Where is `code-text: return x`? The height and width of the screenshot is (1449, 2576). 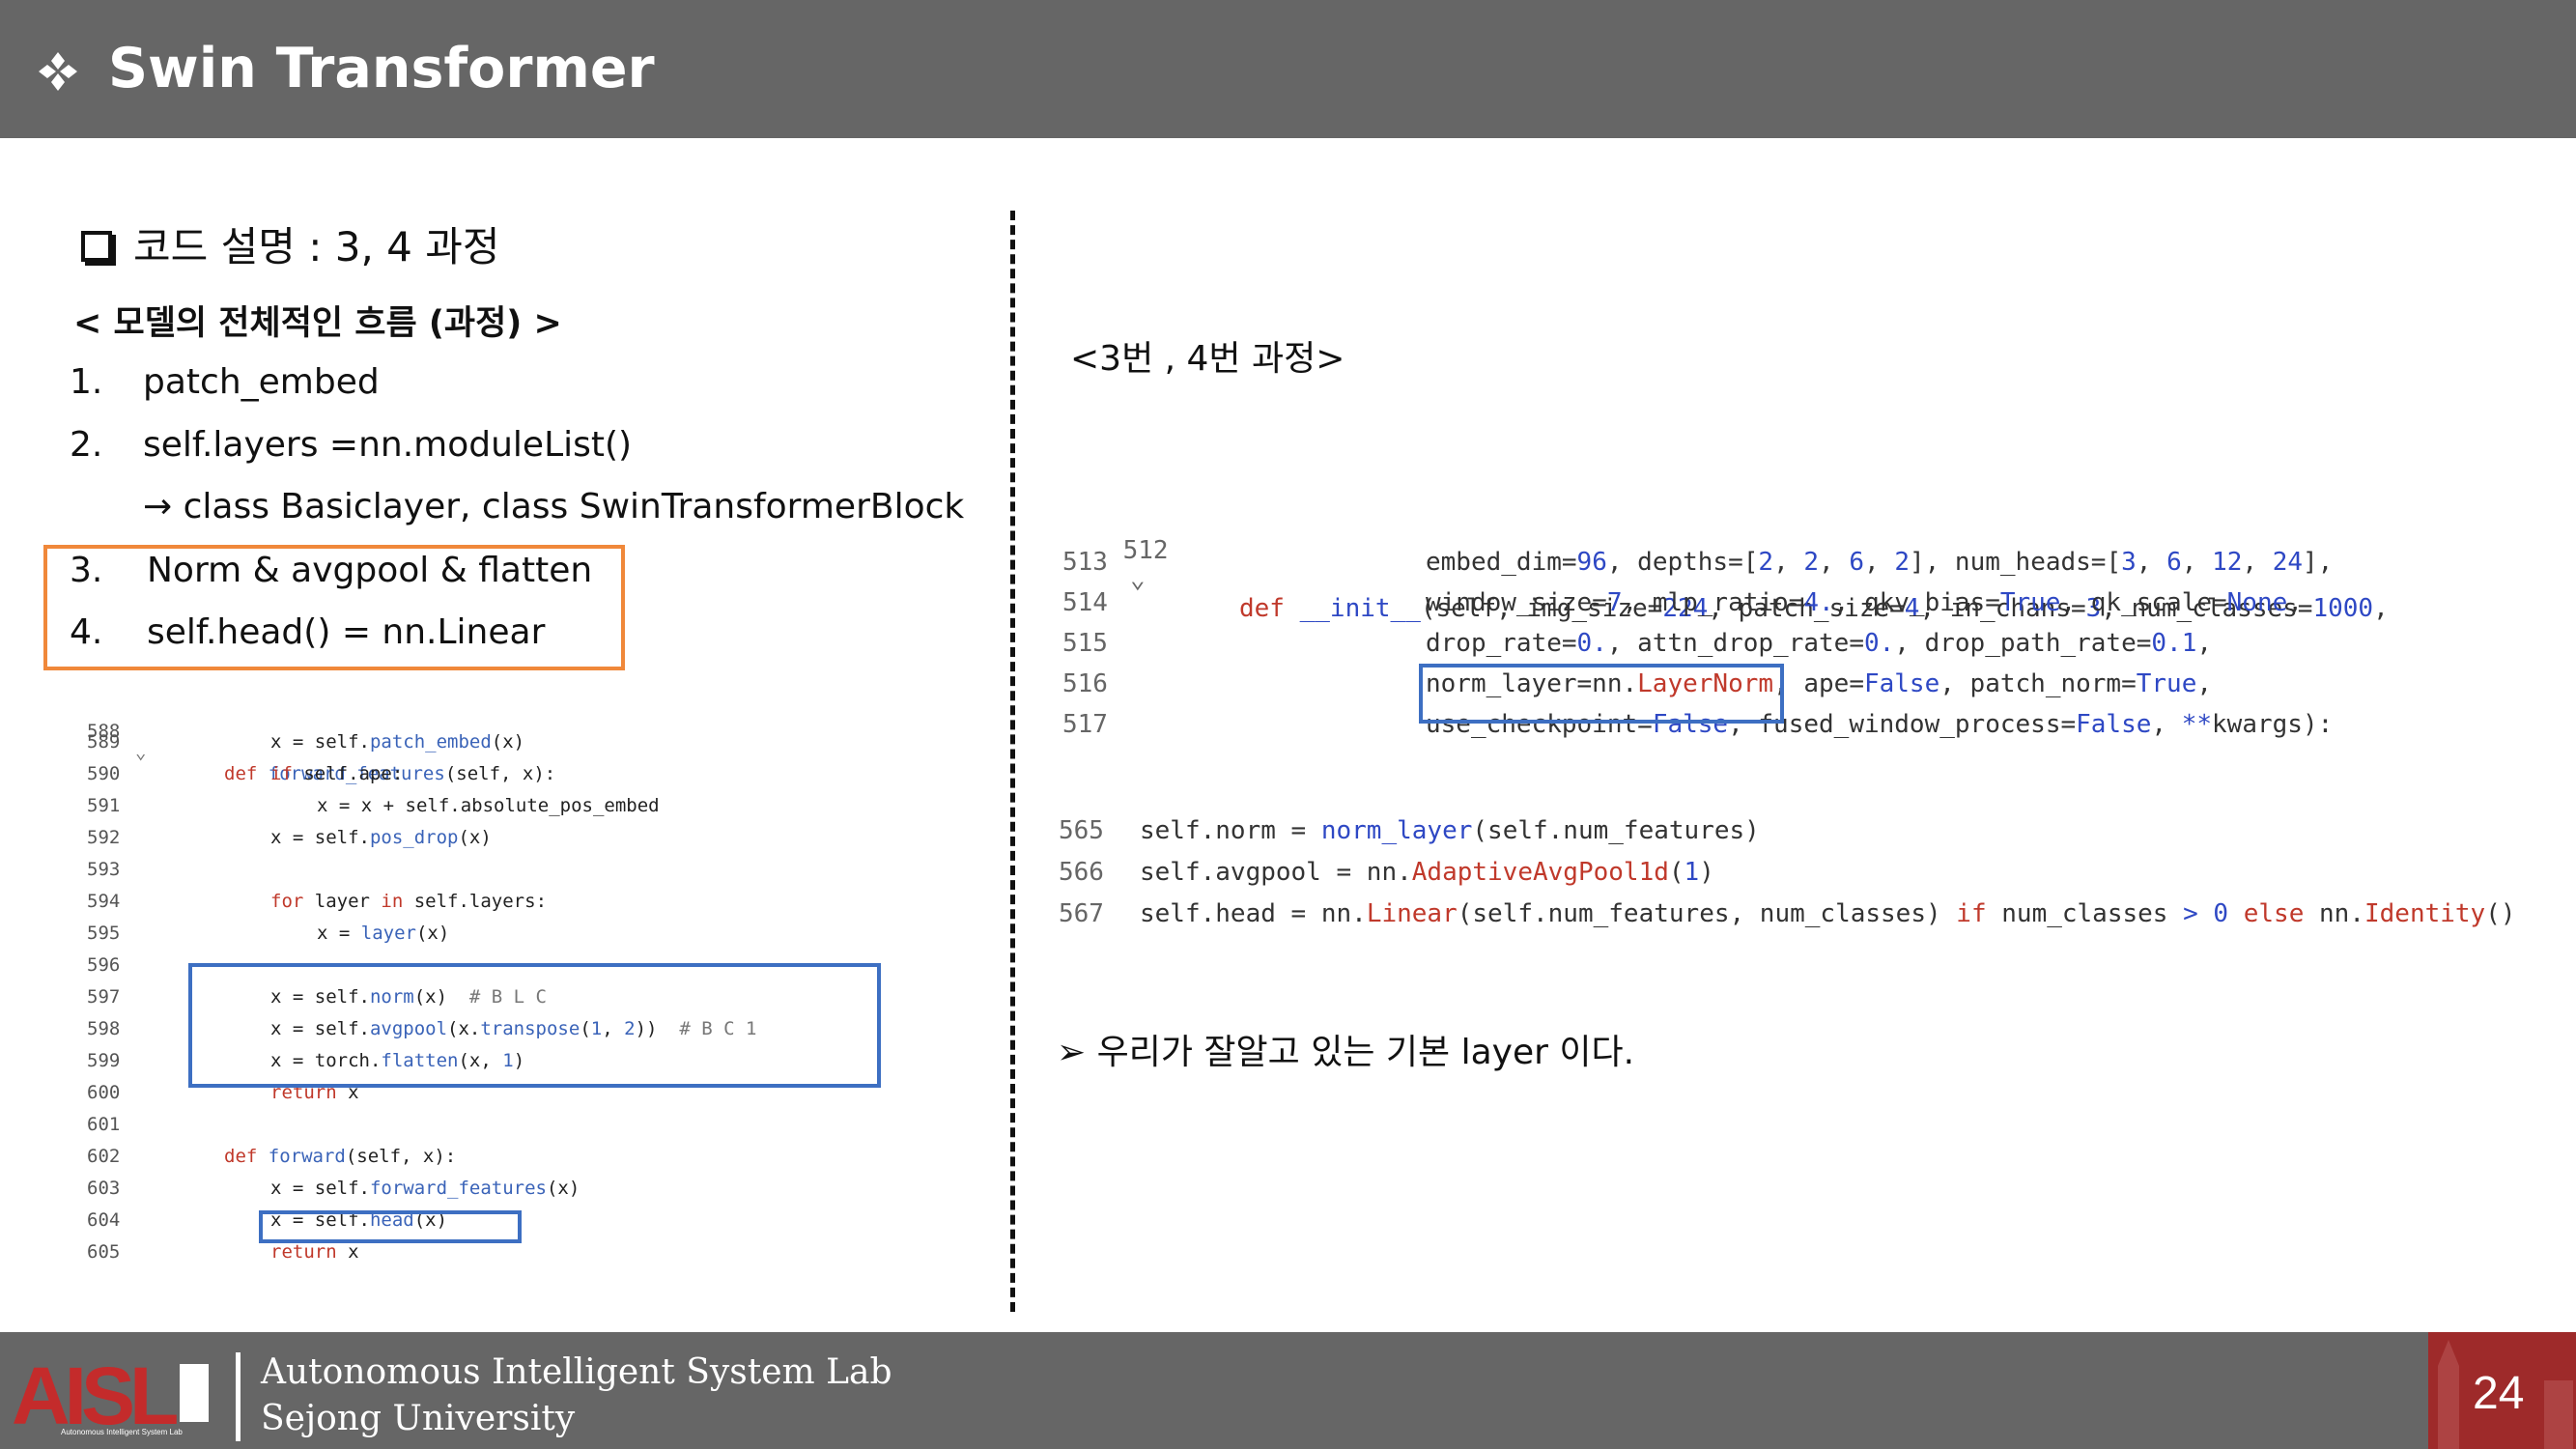
code-text: return x is located at coordinates (314, 1252).